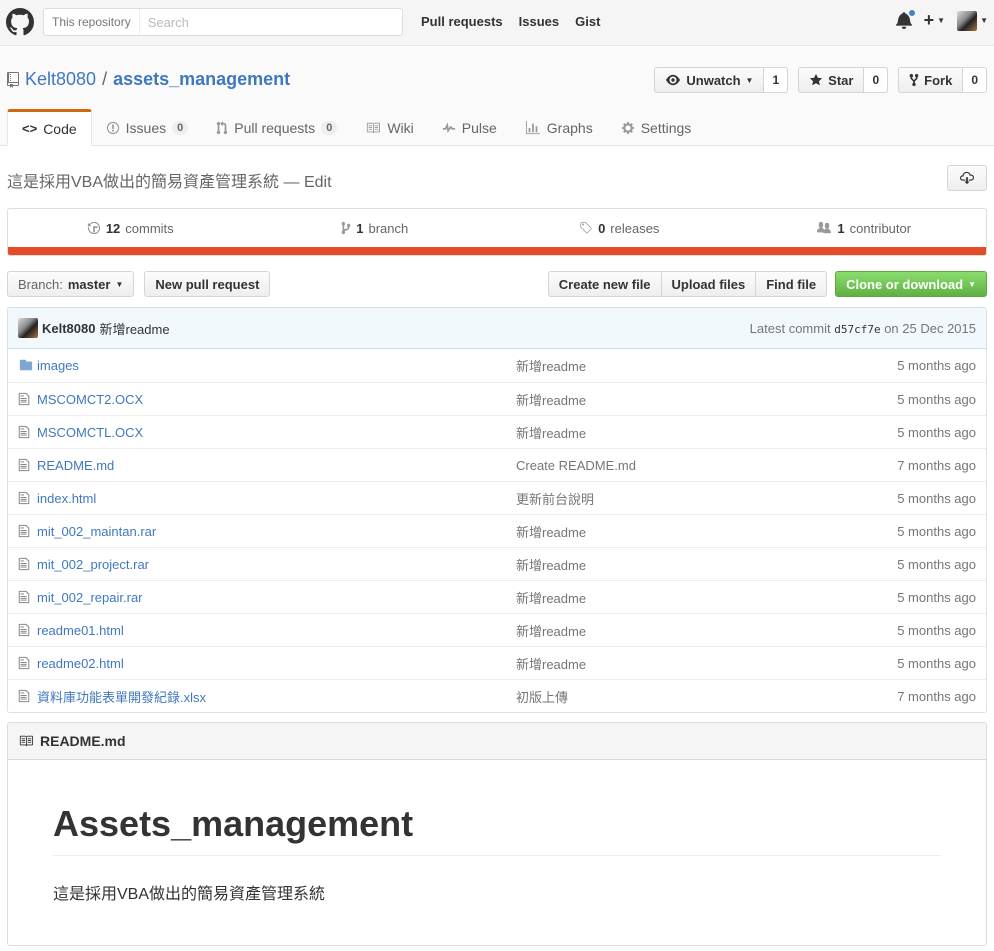 The image size is (994, 951). I want to click on branch-name: master, so click(89, 284).